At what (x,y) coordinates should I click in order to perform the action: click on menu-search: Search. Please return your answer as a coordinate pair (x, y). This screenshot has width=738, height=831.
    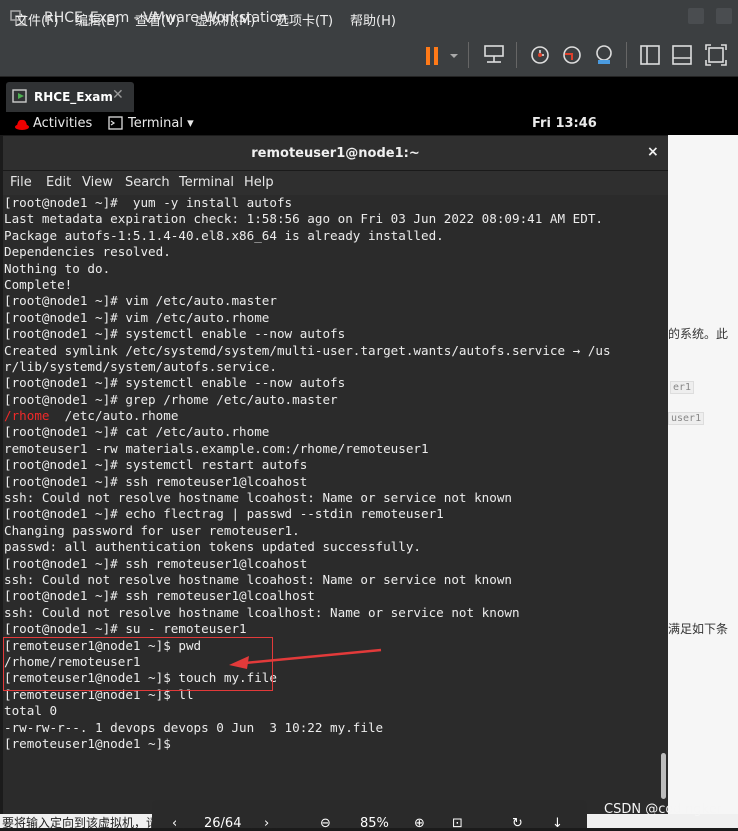
    Looking at the image, I should click on (147, 182).